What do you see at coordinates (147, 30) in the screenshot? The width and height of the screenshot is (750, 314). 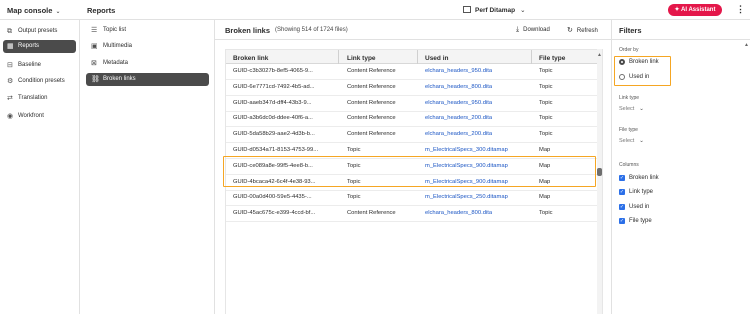 I see `subnav-item-topic-list: ☰ Topic list` at bounding box center [147, 30].